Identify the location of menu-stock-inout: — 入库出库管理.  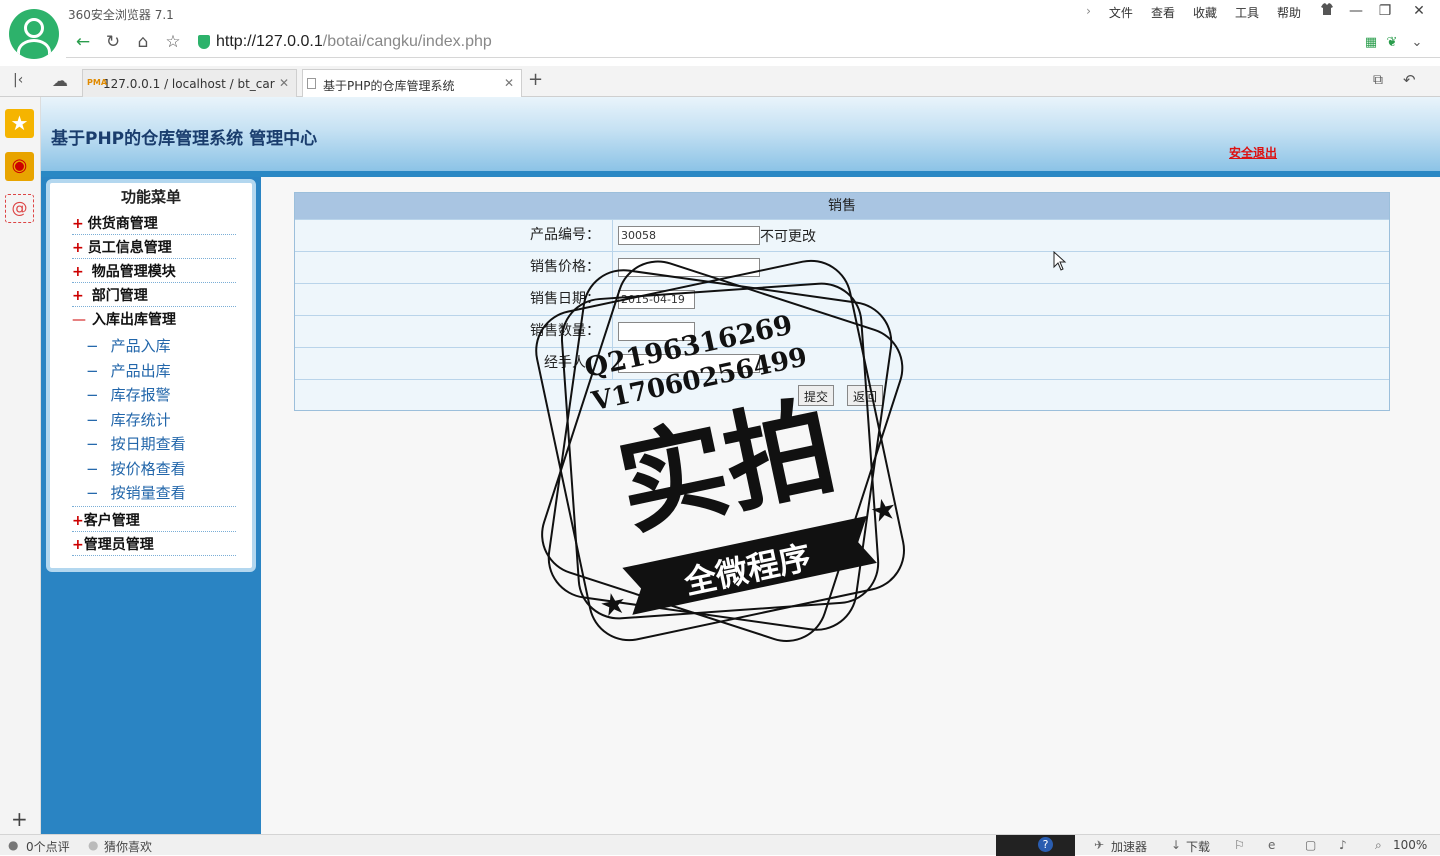
(154, 320).